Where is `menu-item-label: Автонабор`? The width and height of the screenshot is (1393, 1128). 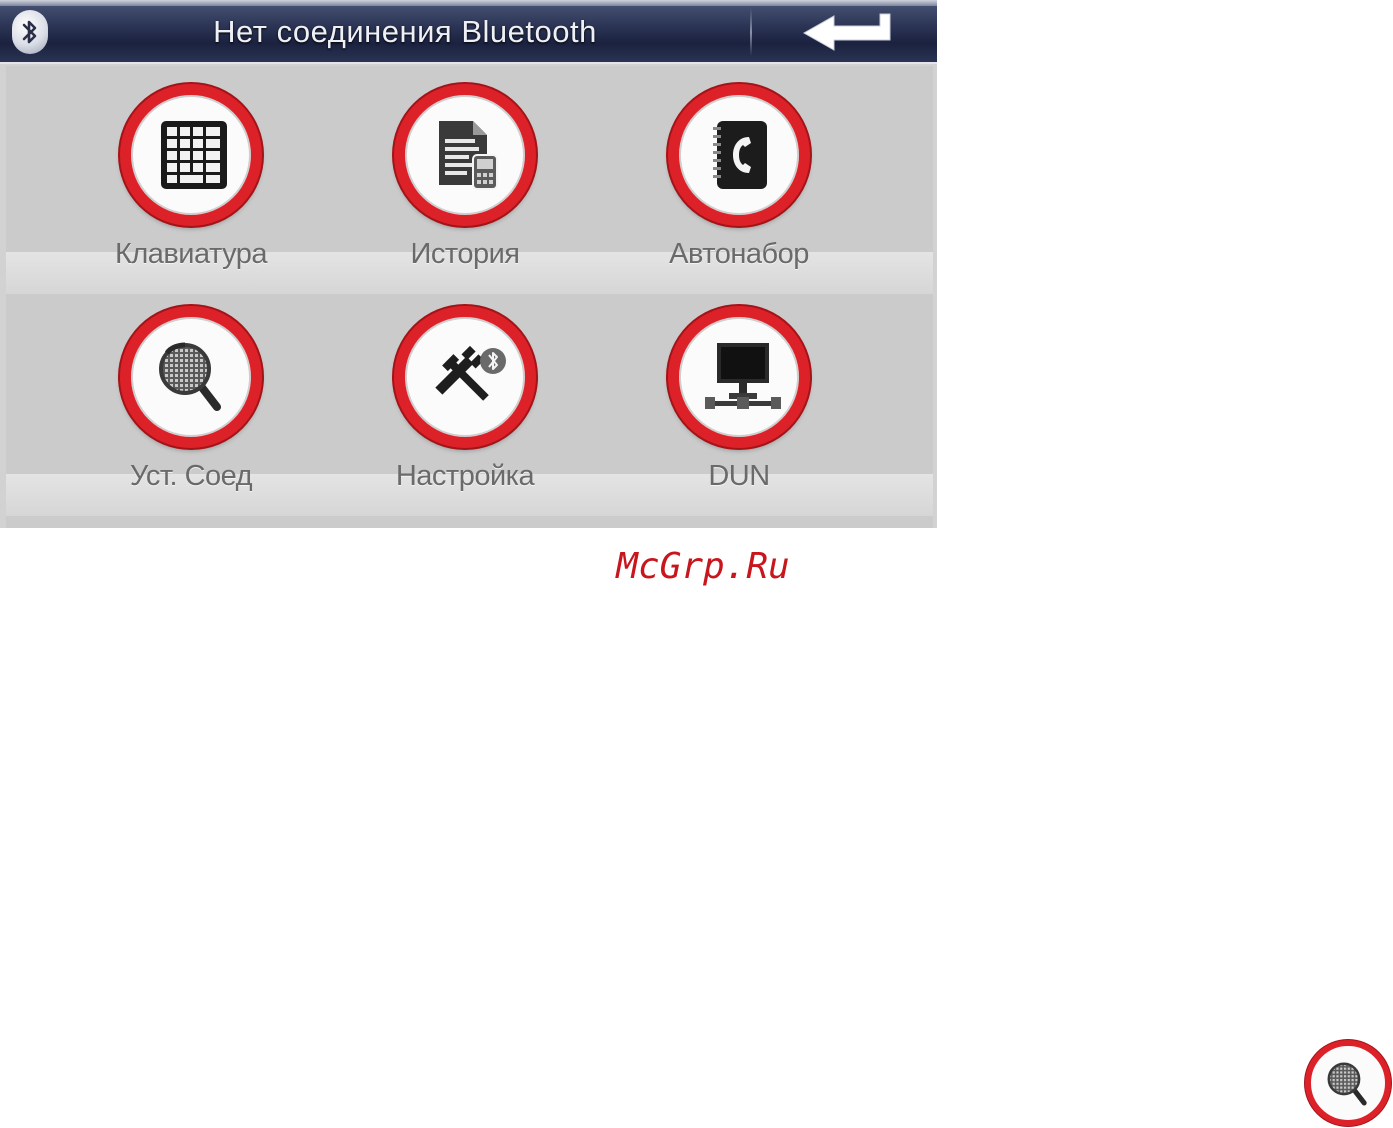 menu-item-label: Автонабор is located at coordinates (739, 254).